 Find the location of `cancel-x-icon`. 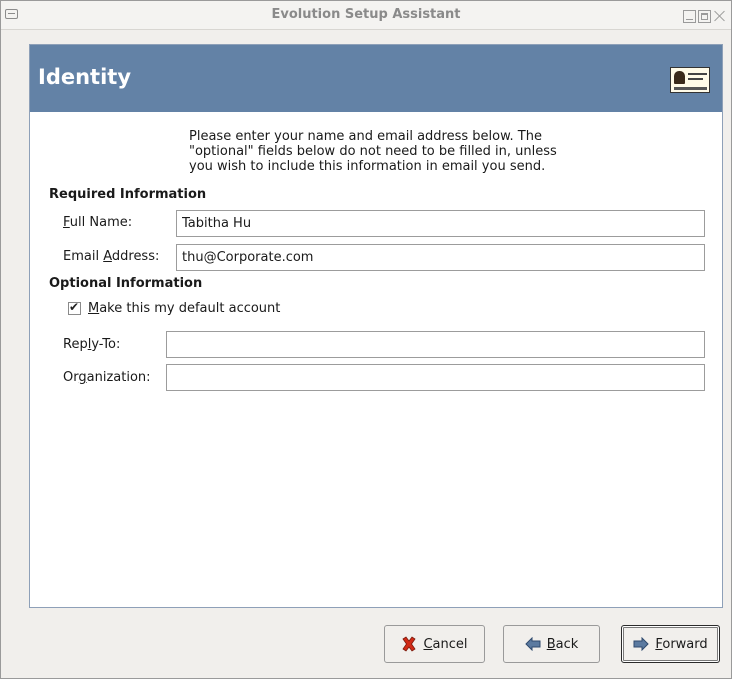

cancel-x-icon is located at coordinates (409, 644).